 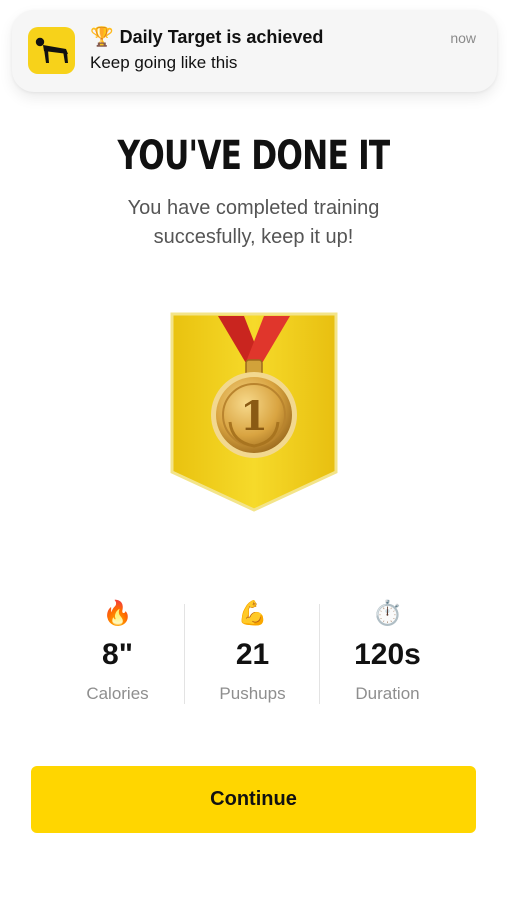 I want to click on medal-number: 1, so click(x=254, y=416).